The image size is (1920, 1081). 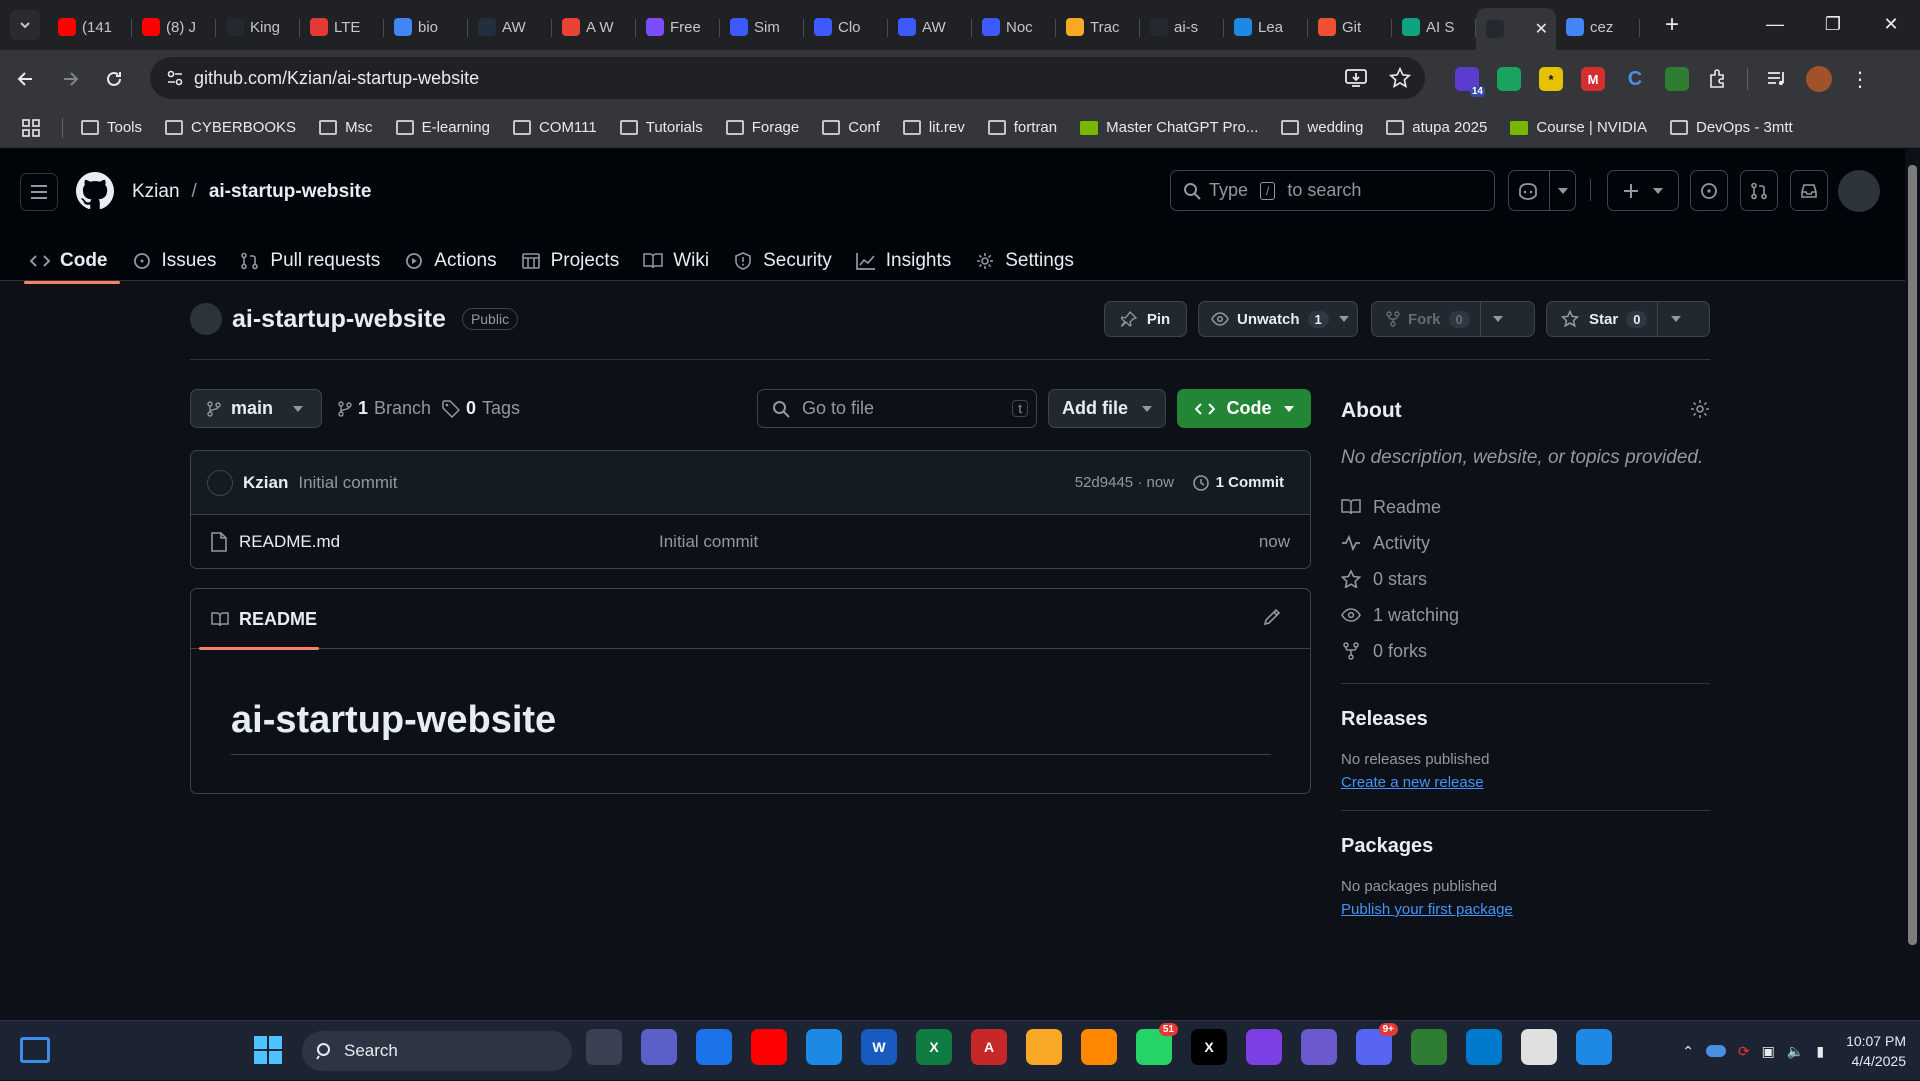 What do you see at coordinates (174, 27) in the screenshot?
I see `browser-tab: (8) J` at bounding box center [174, 27].